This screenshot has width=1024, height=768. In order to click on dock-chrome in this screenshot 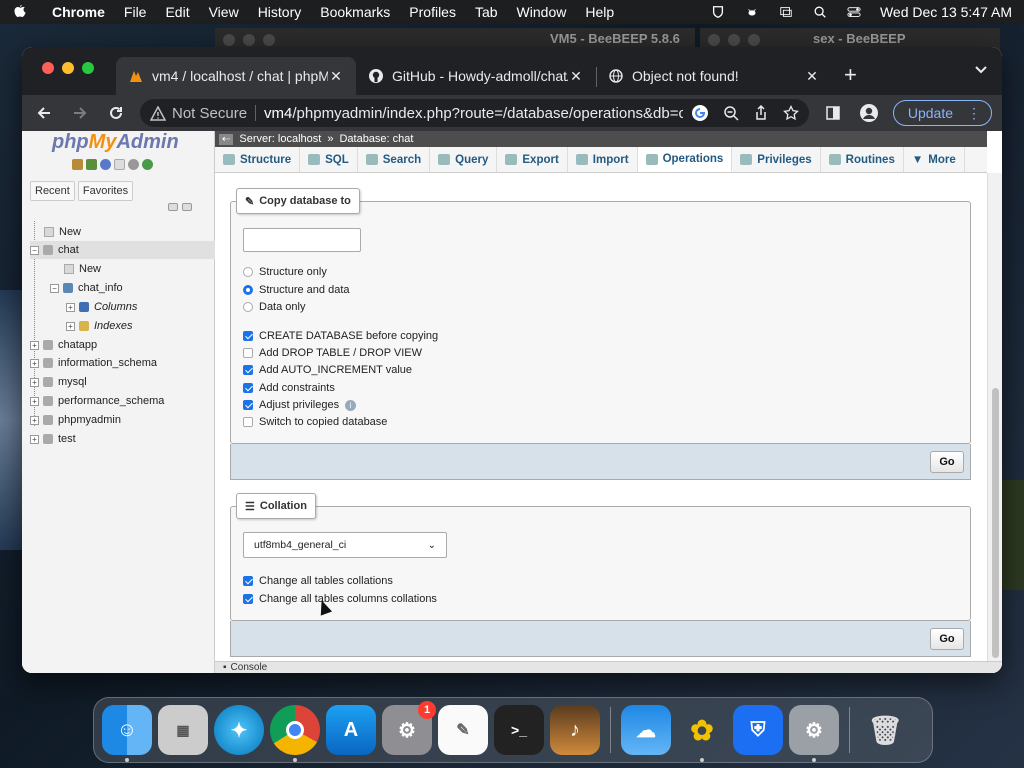, I will do `click(295, 733)`.